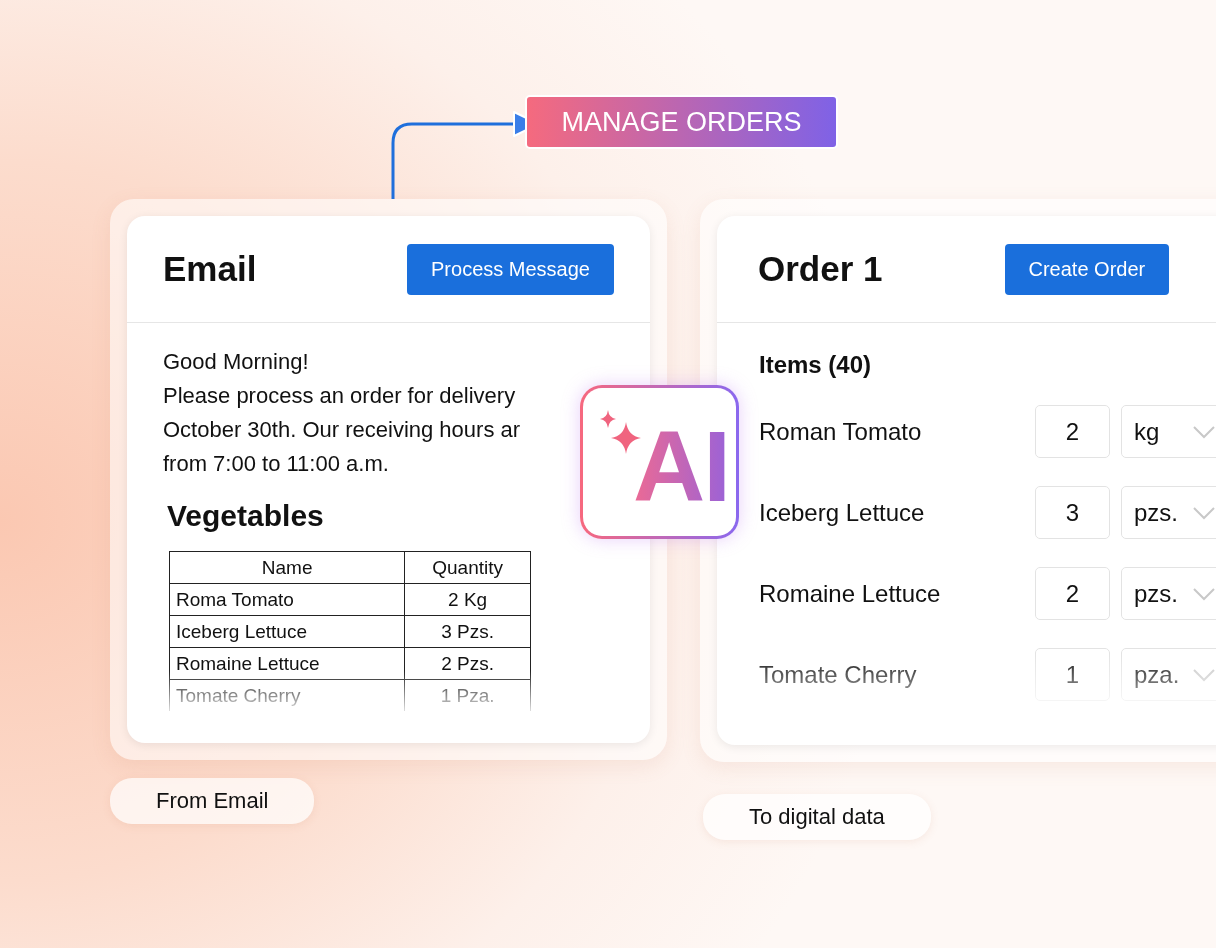 The height and width of the screenshot is (948, 1216). I want to click on item-name: Tomate Cherry, so click(838, 674).